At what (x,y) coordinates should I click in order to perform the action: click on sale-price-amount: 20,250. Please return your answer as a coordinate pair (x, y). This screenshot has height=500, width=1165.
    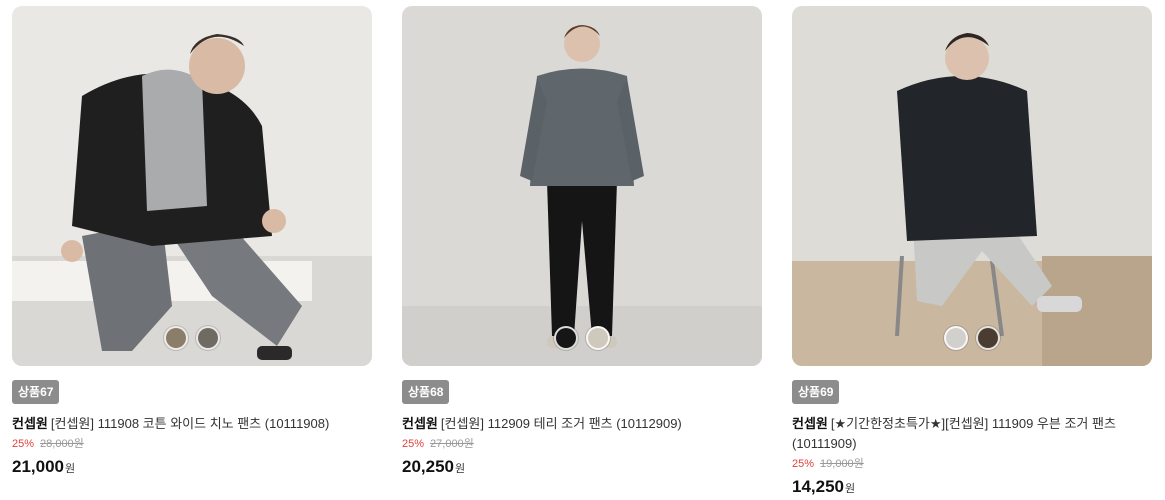
    Looking at the image, I should click on (428, 466).